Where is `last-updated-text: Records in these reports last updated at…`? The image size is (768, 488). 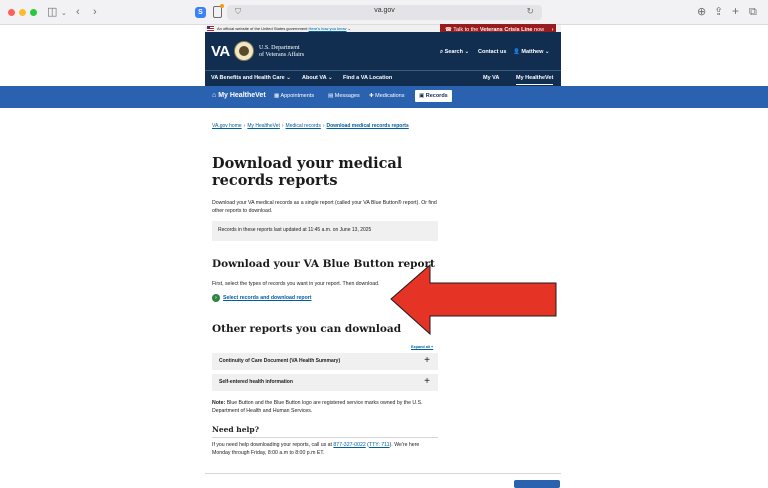
last-updated-text: Records in these reports last updated at… is located at coordinates (295, 230).